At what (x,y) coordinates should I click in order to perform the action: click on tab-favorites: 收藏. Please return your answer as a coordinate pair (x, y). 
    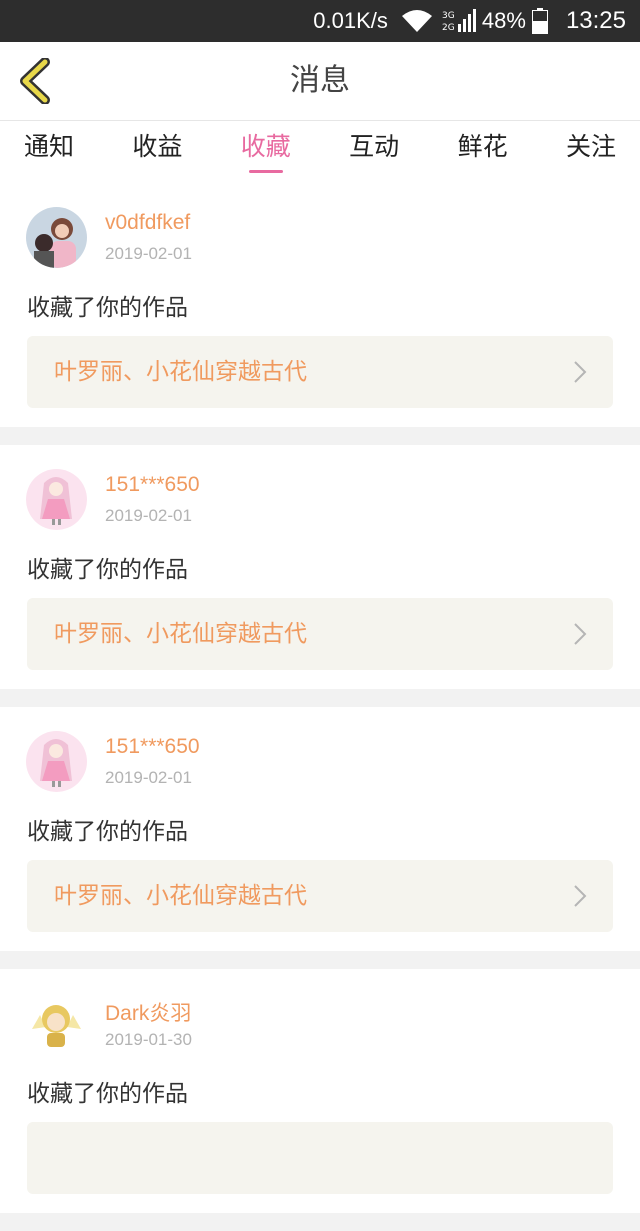
    Looking at the image, I should click on (266, 152).